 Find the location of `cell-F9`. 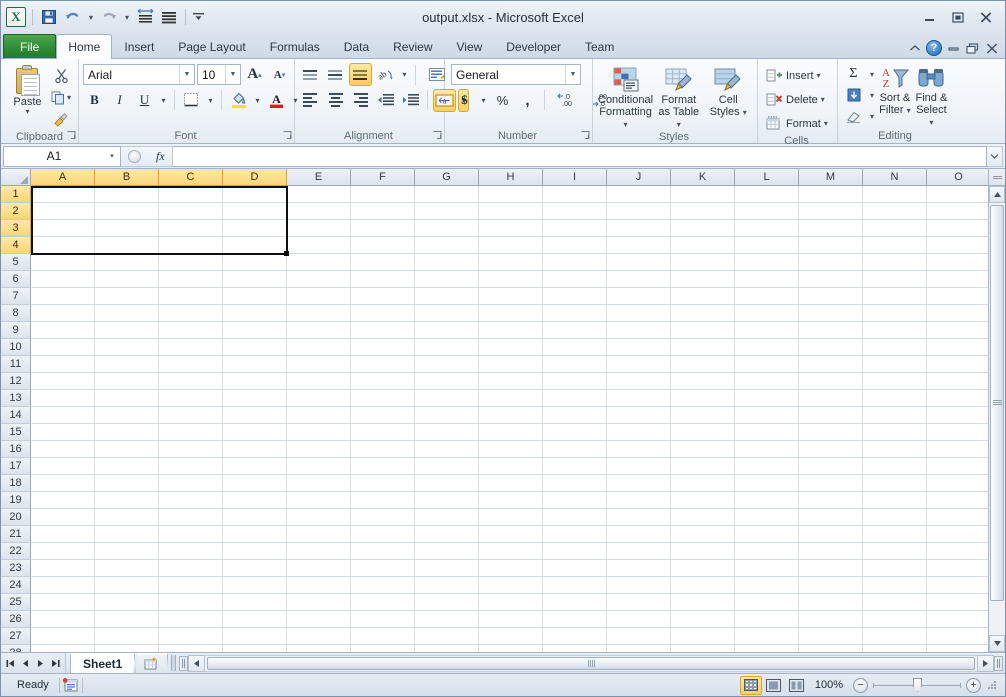

cell-F9 is located at coordinates (383, 330).